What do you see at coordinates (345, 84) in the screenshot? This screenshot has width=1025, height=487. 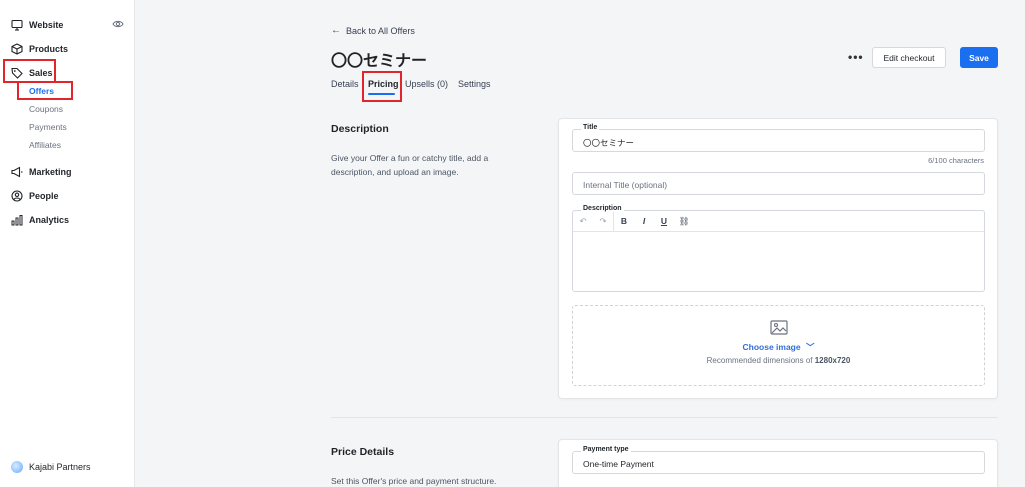 I see `tab-details: Details` at bounding box center [345, 84].